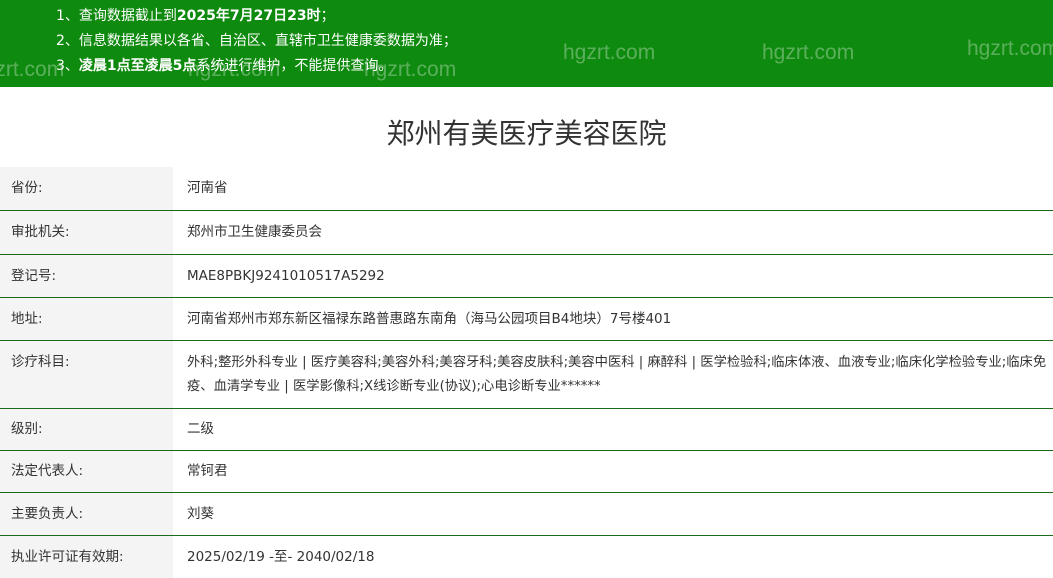 The image size is (1053, 578). Describe the element at coordinates (613, 276) in the screenshot. I see `field-value: MAE8PBKJ9241010517A5292` at that location.